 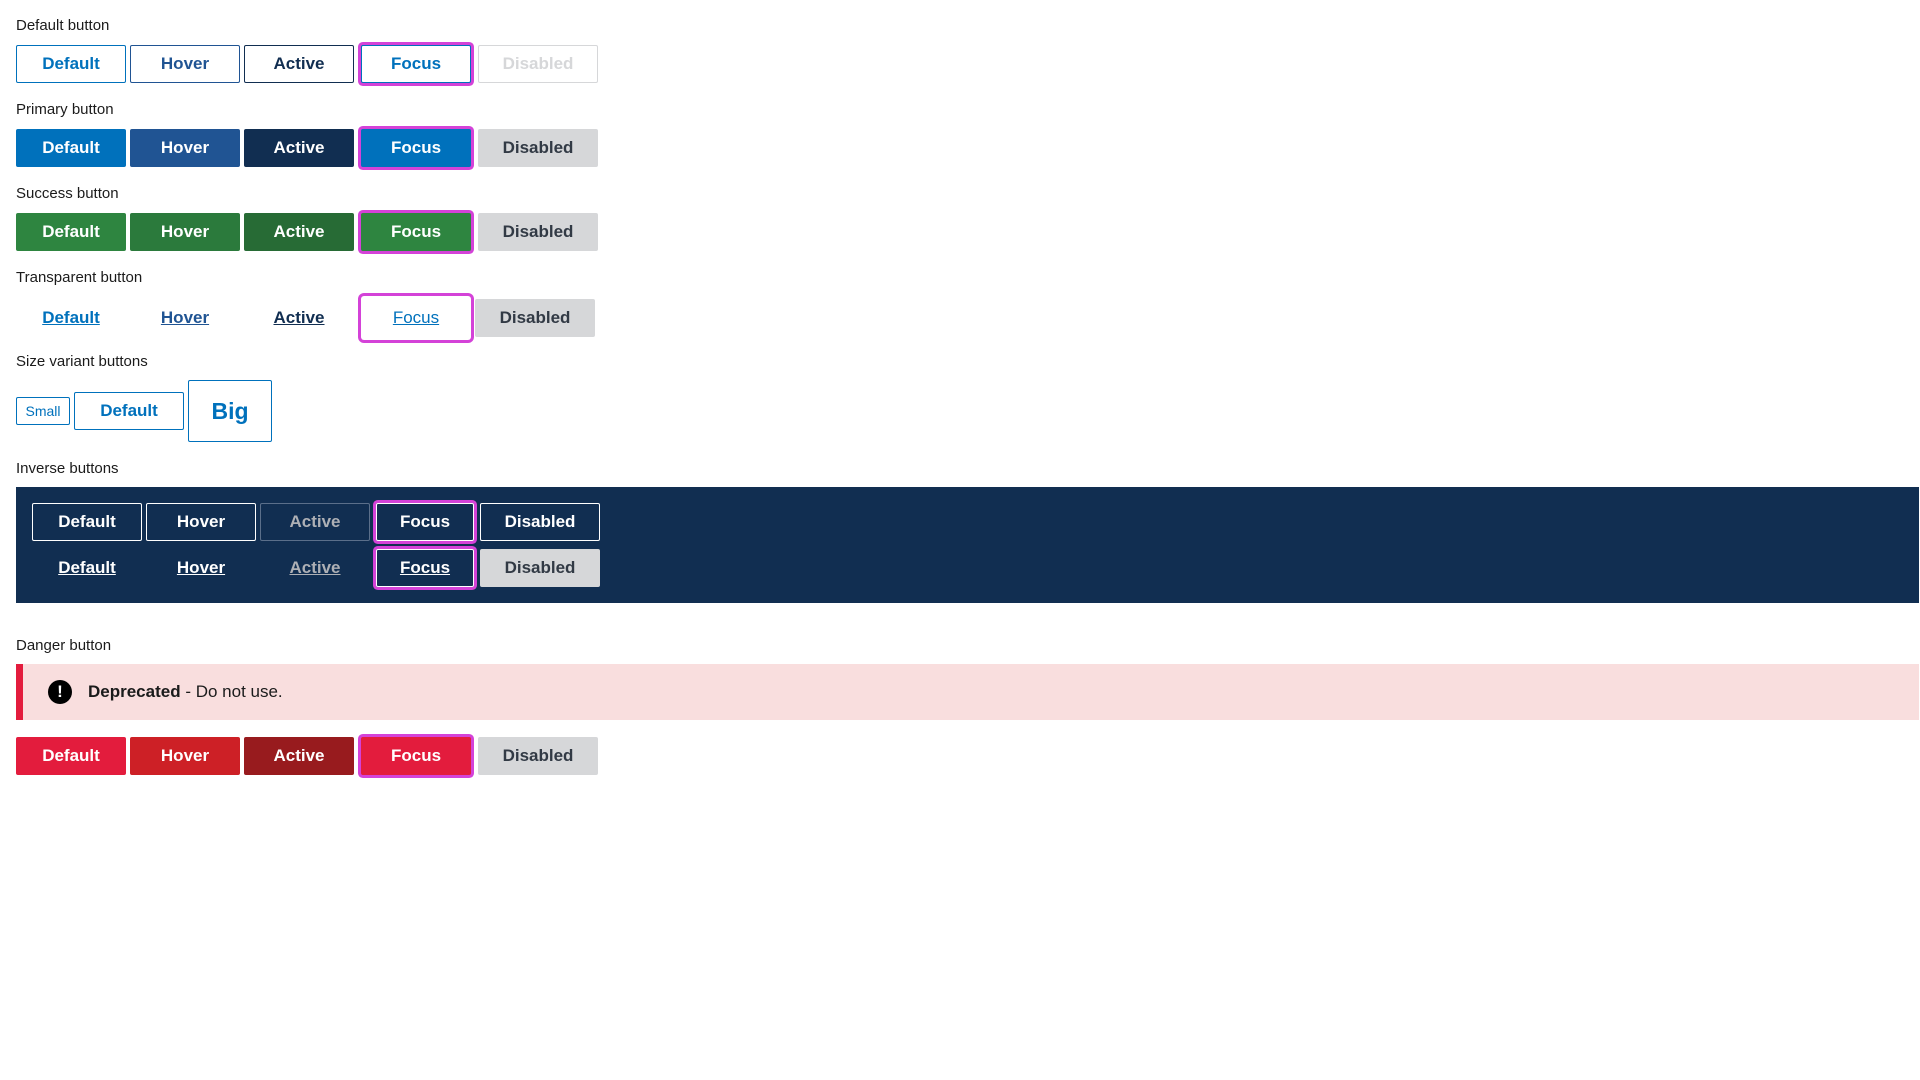 What do you see at coordinates (416, 232) in the screenshot?
I see `success-button-focus: Focus` at bounding box center [416, 232].